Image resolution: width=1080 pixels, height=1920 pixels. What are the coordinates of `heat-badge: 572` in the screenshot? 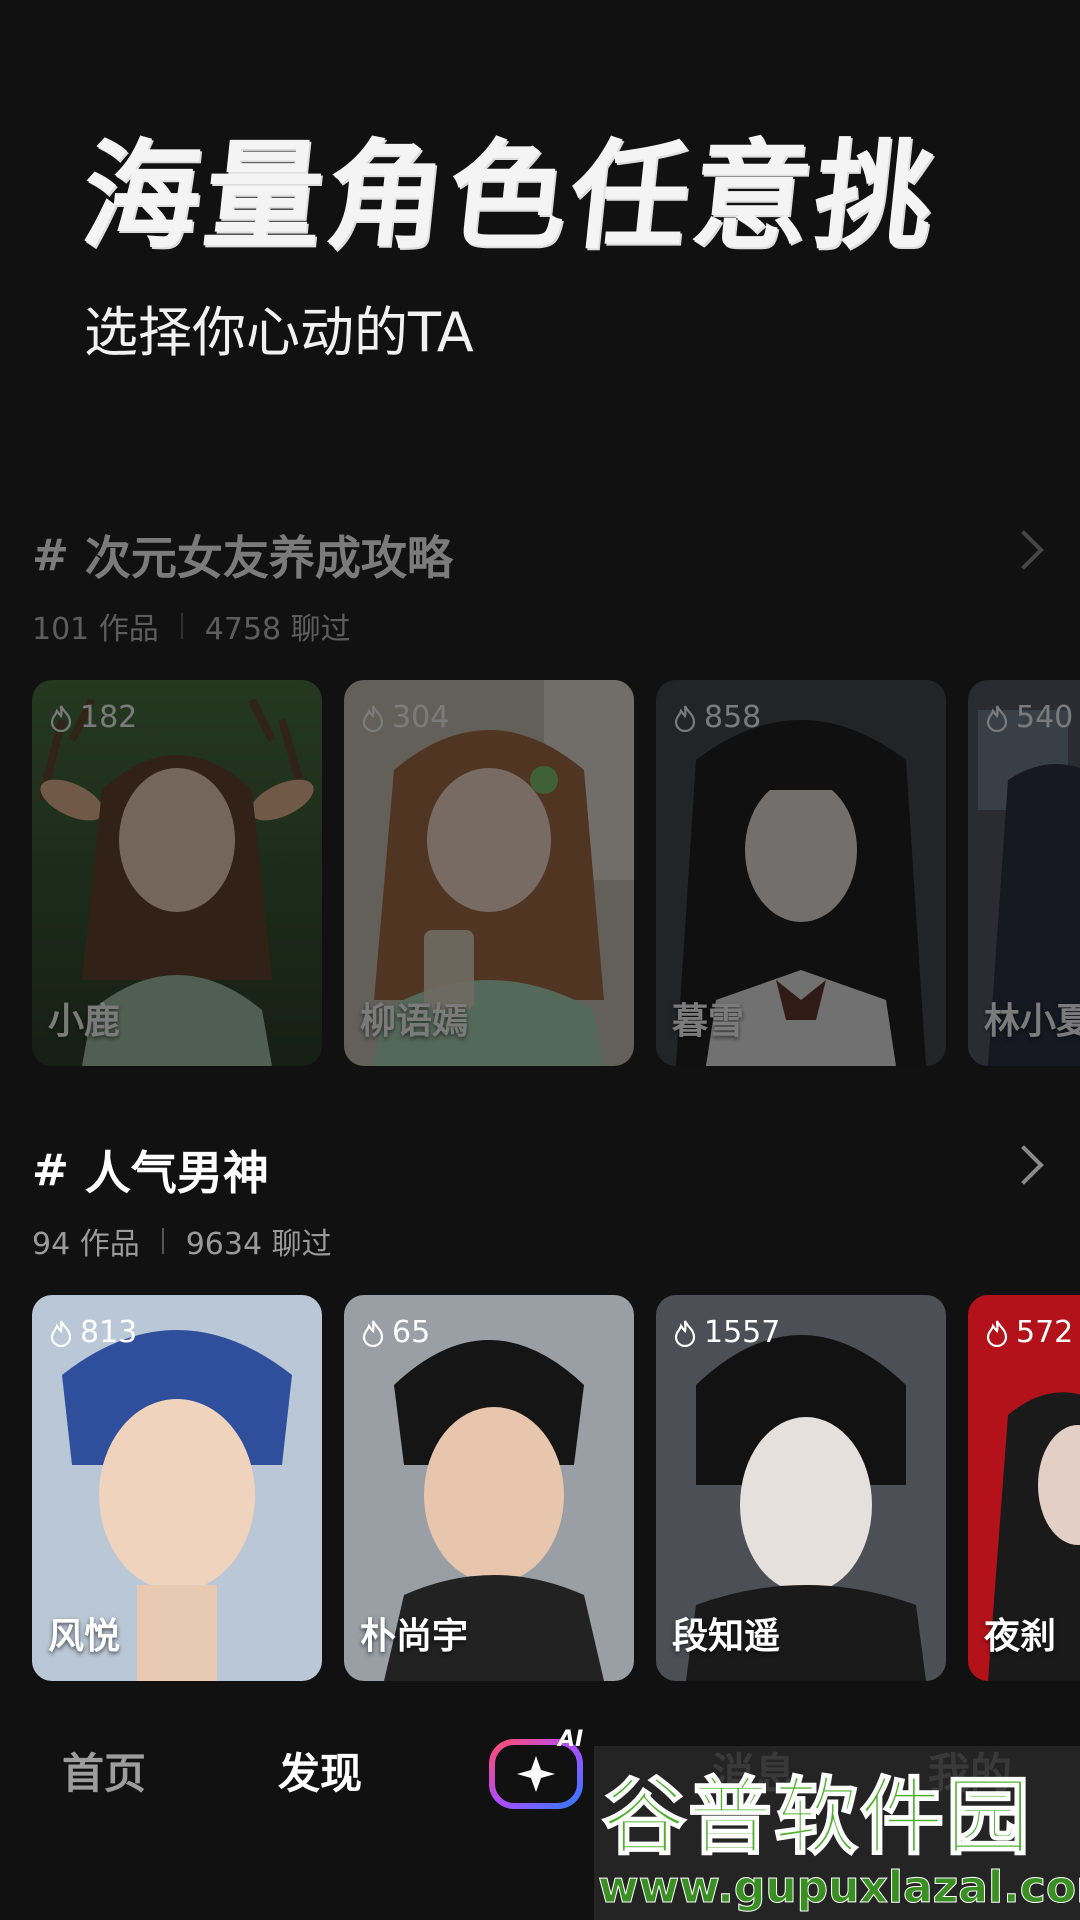 It's located at (1029, 1332).